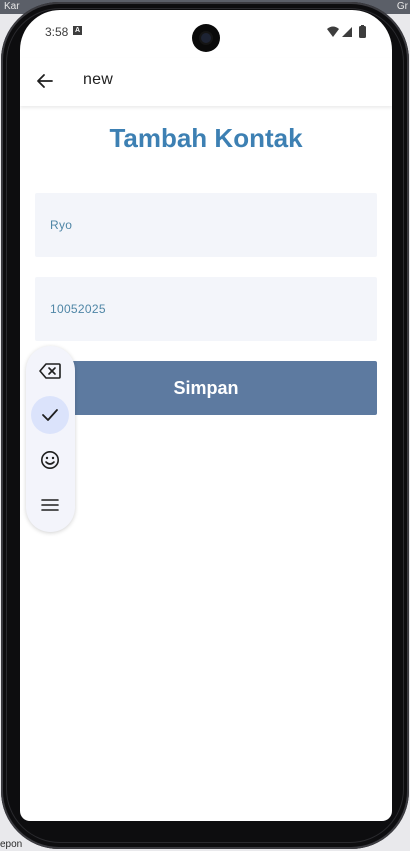 This screenshot has width=410, height=851. Describe the element at coordinates (12, 6) in the screenshot. I see `host-top-left-text: Kar` at that location.